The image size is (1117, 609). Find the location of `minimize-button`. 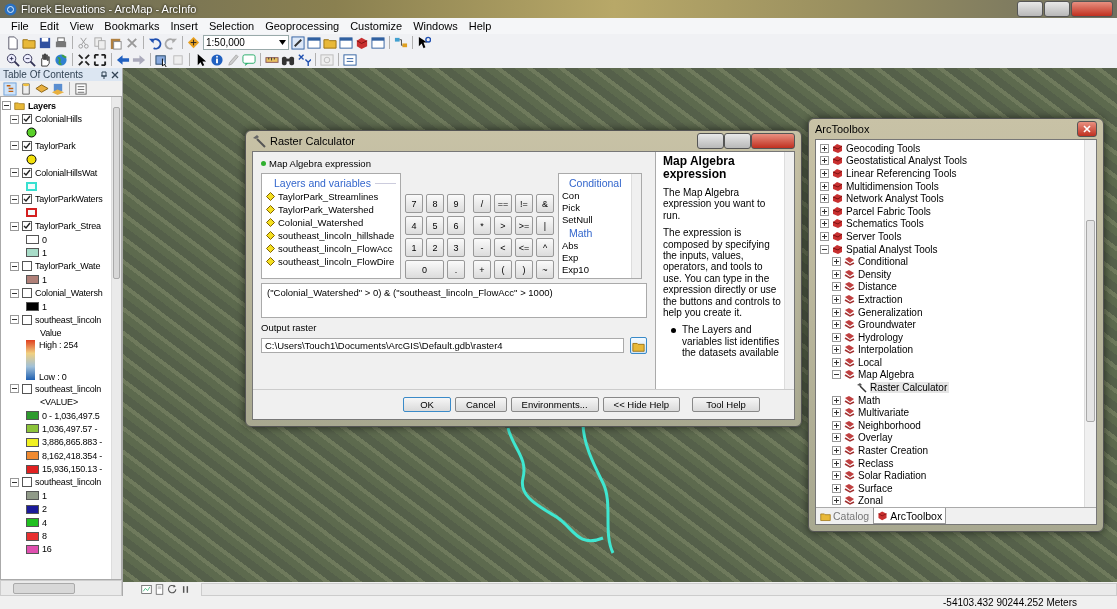

minimize-button is located at coordinates (710, 141).